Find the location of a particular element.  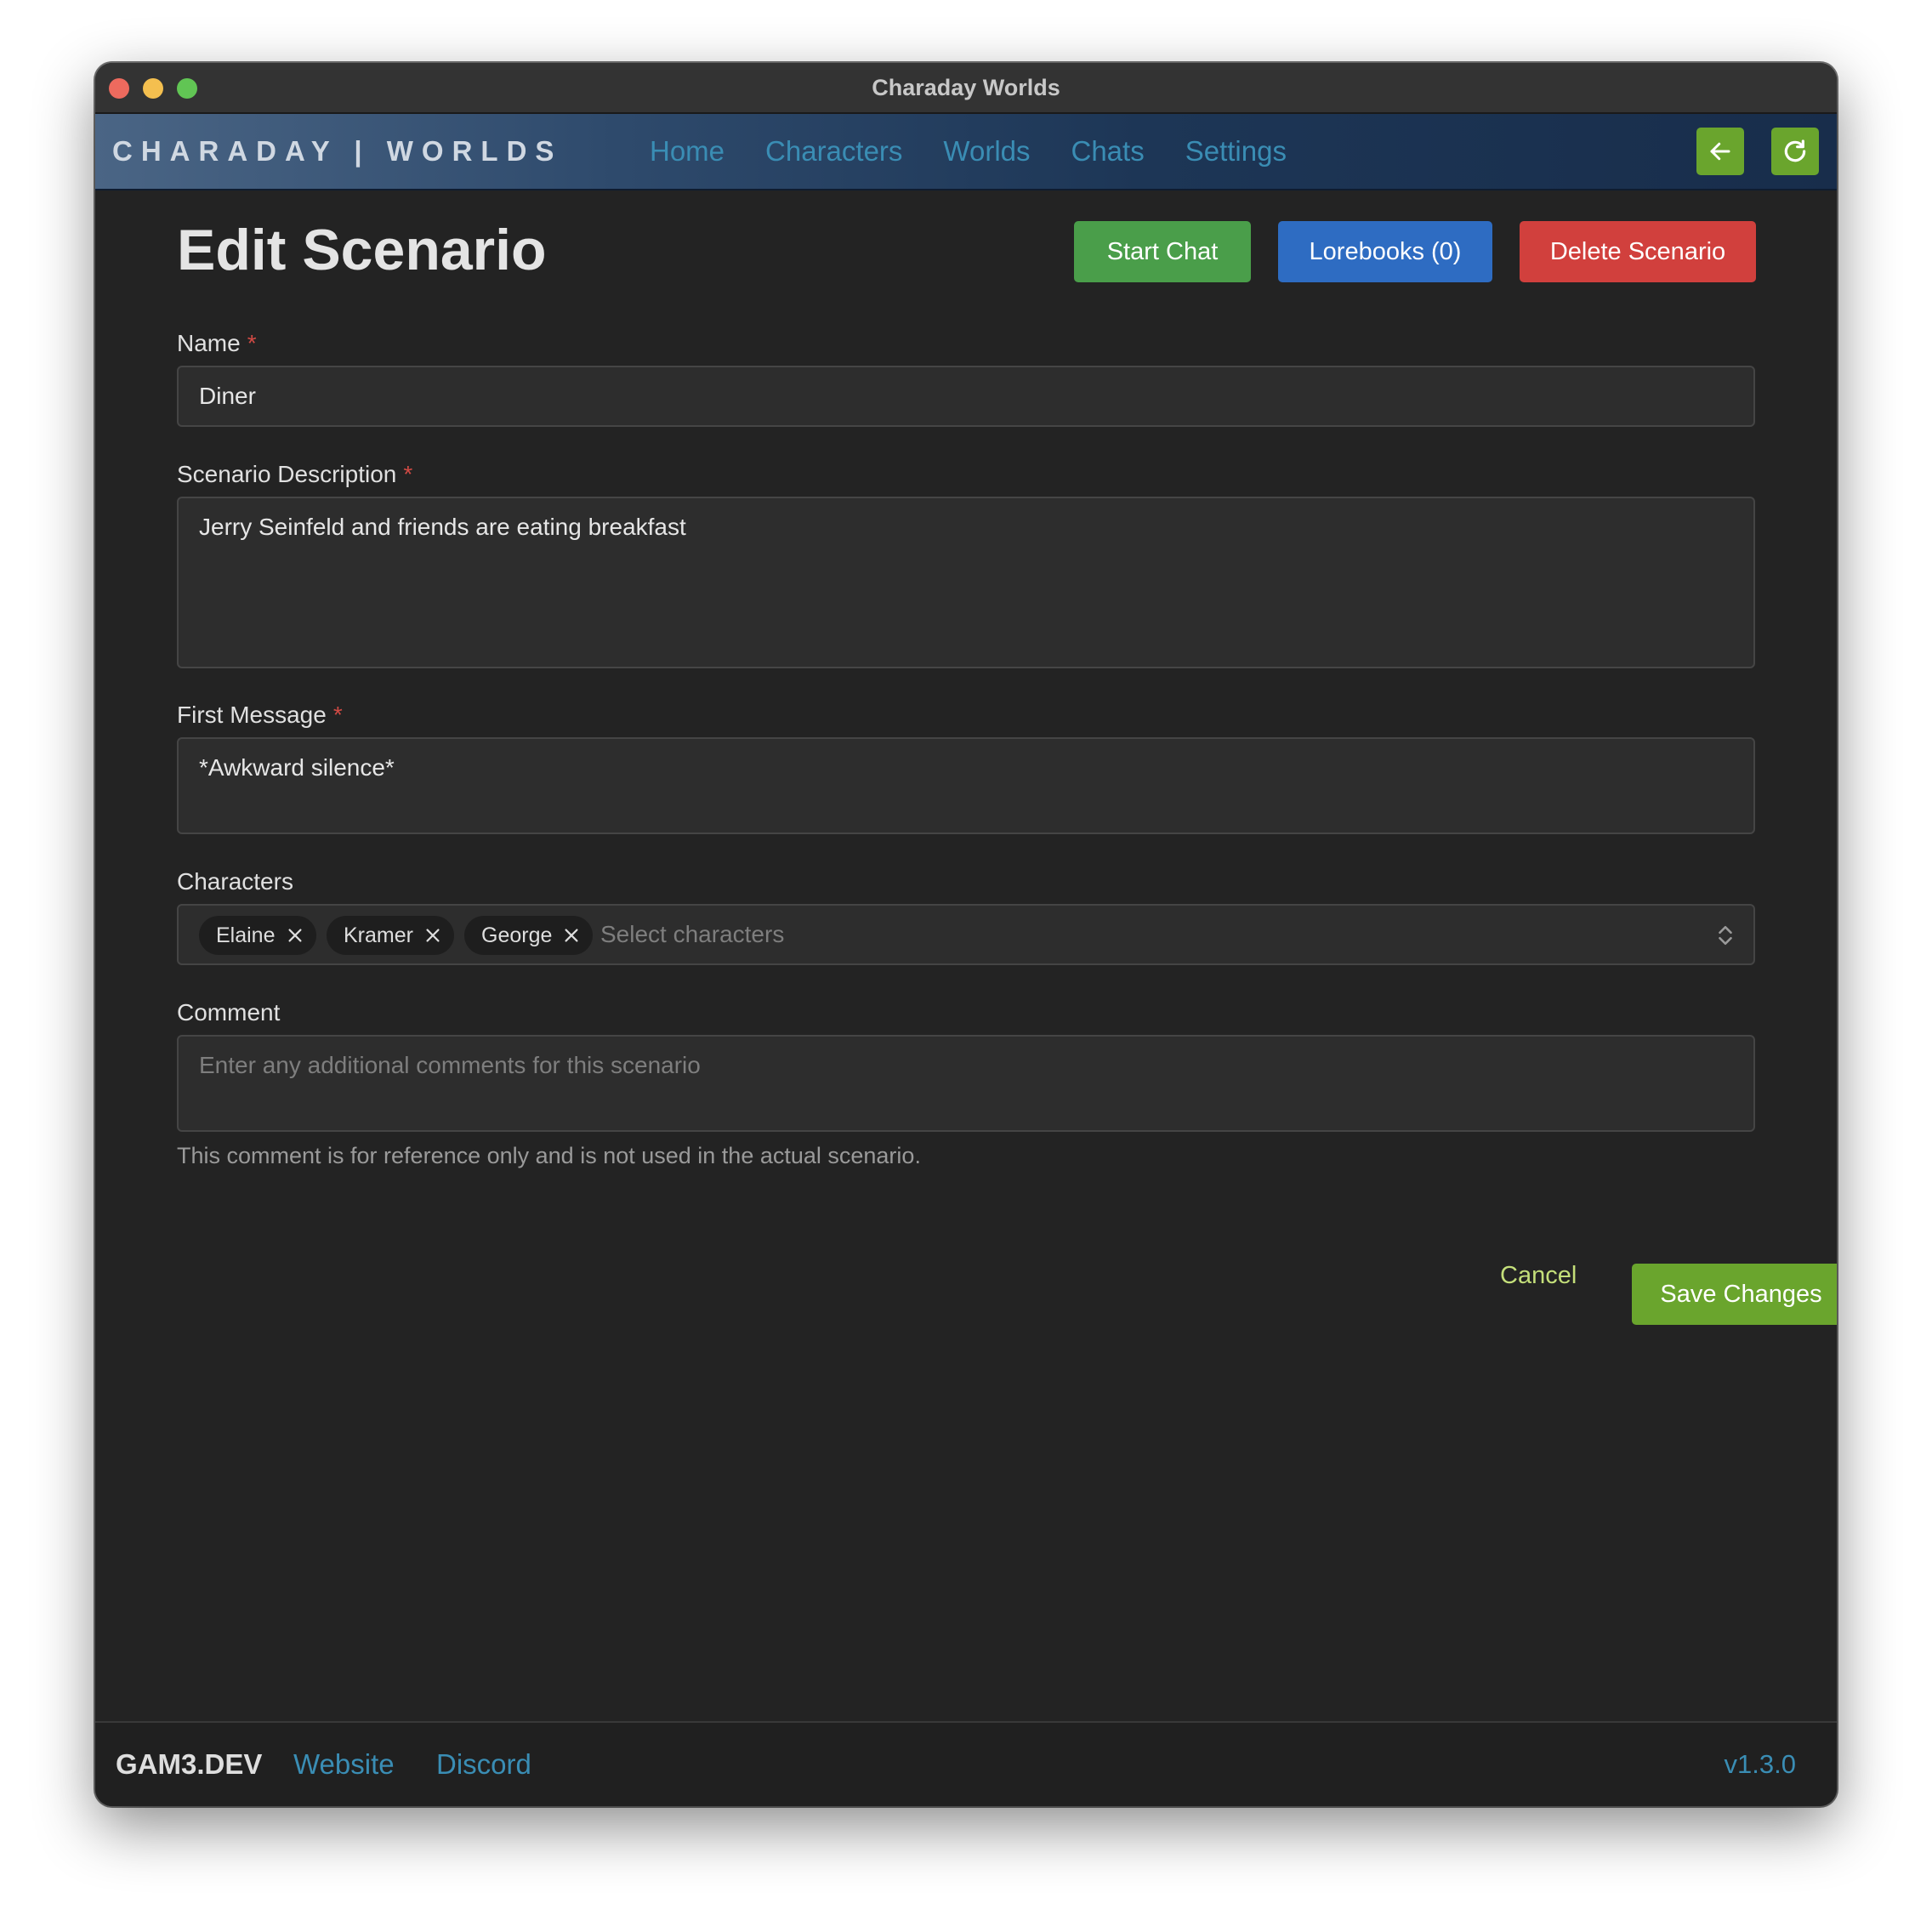

footer-link-discord: Discord is located at coordinates (483, 1764).